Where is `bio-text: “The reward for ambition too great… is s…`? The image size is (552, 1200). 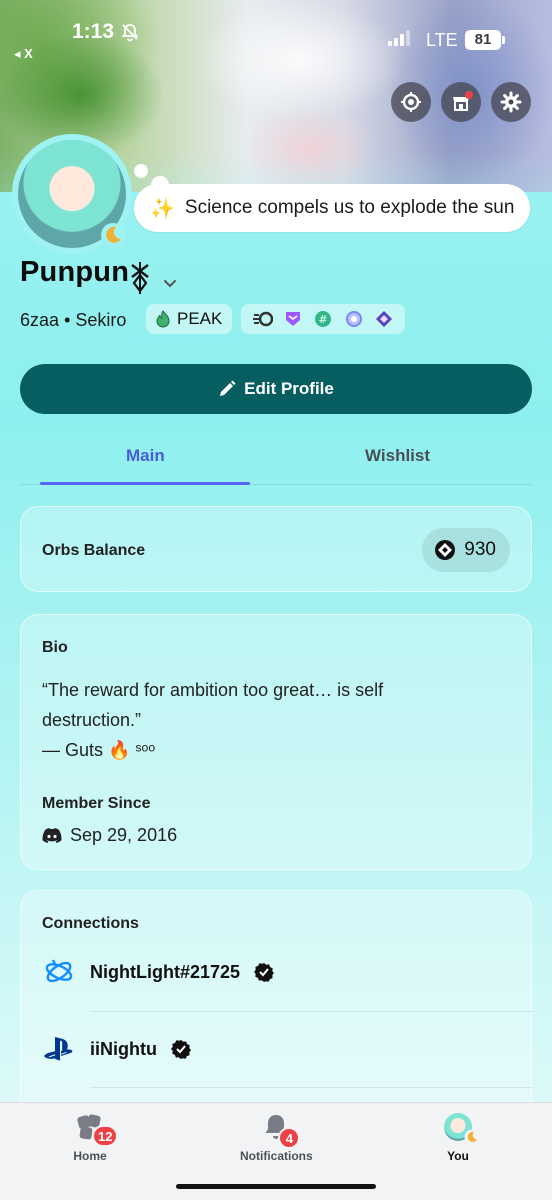 bio-text: “The reward for ambition too great… is s… is located at coordinates (277, 720).